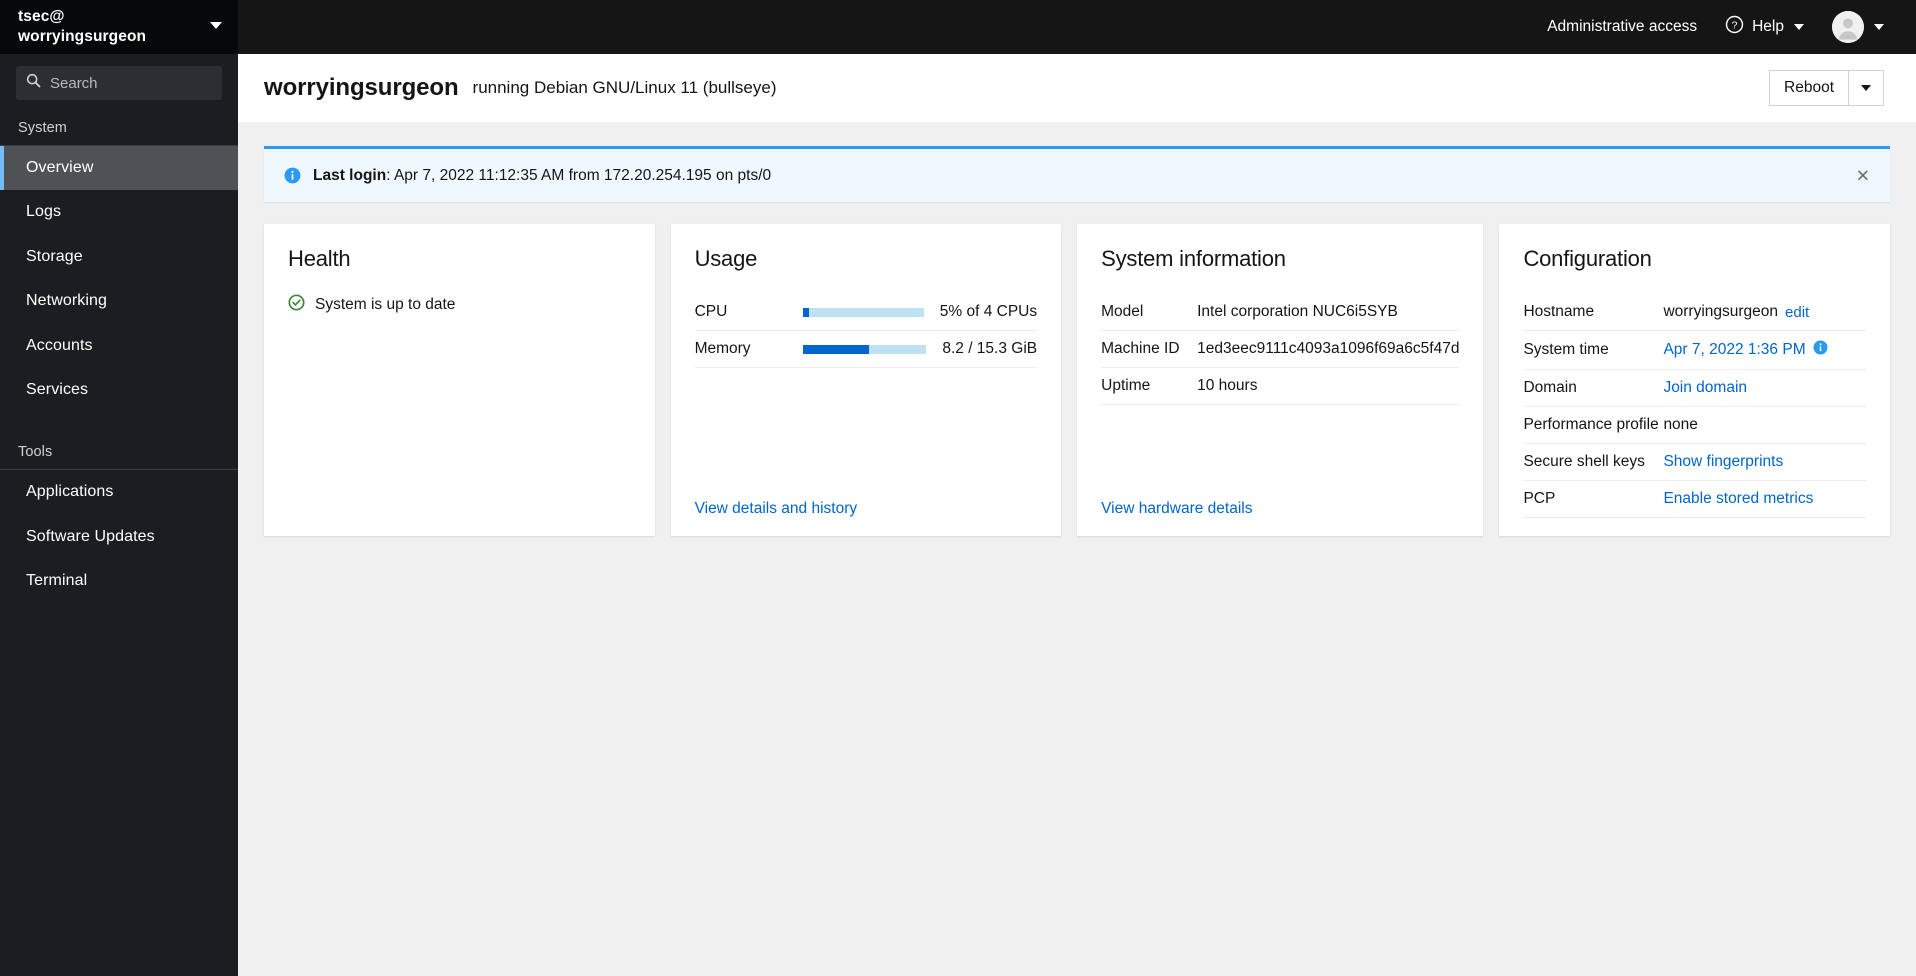 This screenshot has width=1916, height=976. I want to click on usage-value-cpu: 5% of 4 CPUs, so click(988, 311).